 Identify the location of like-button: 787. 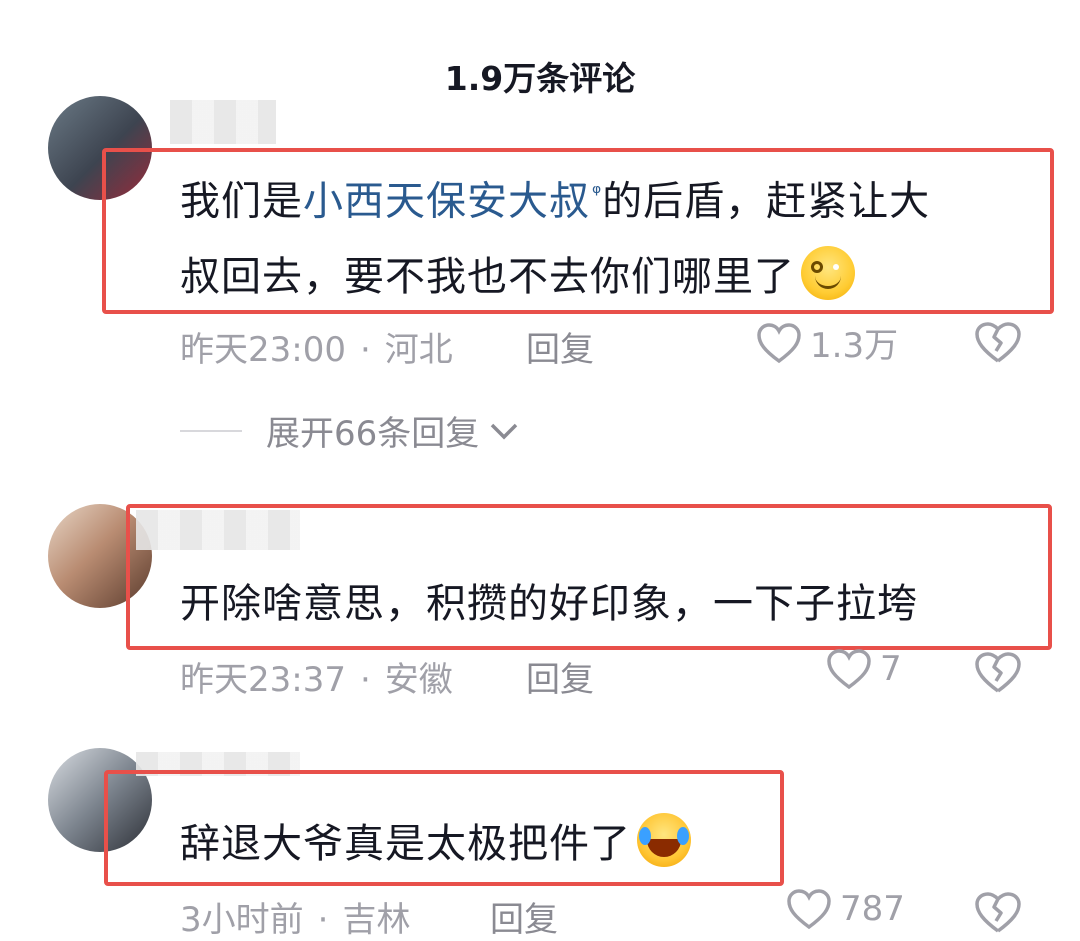
(845, 909).